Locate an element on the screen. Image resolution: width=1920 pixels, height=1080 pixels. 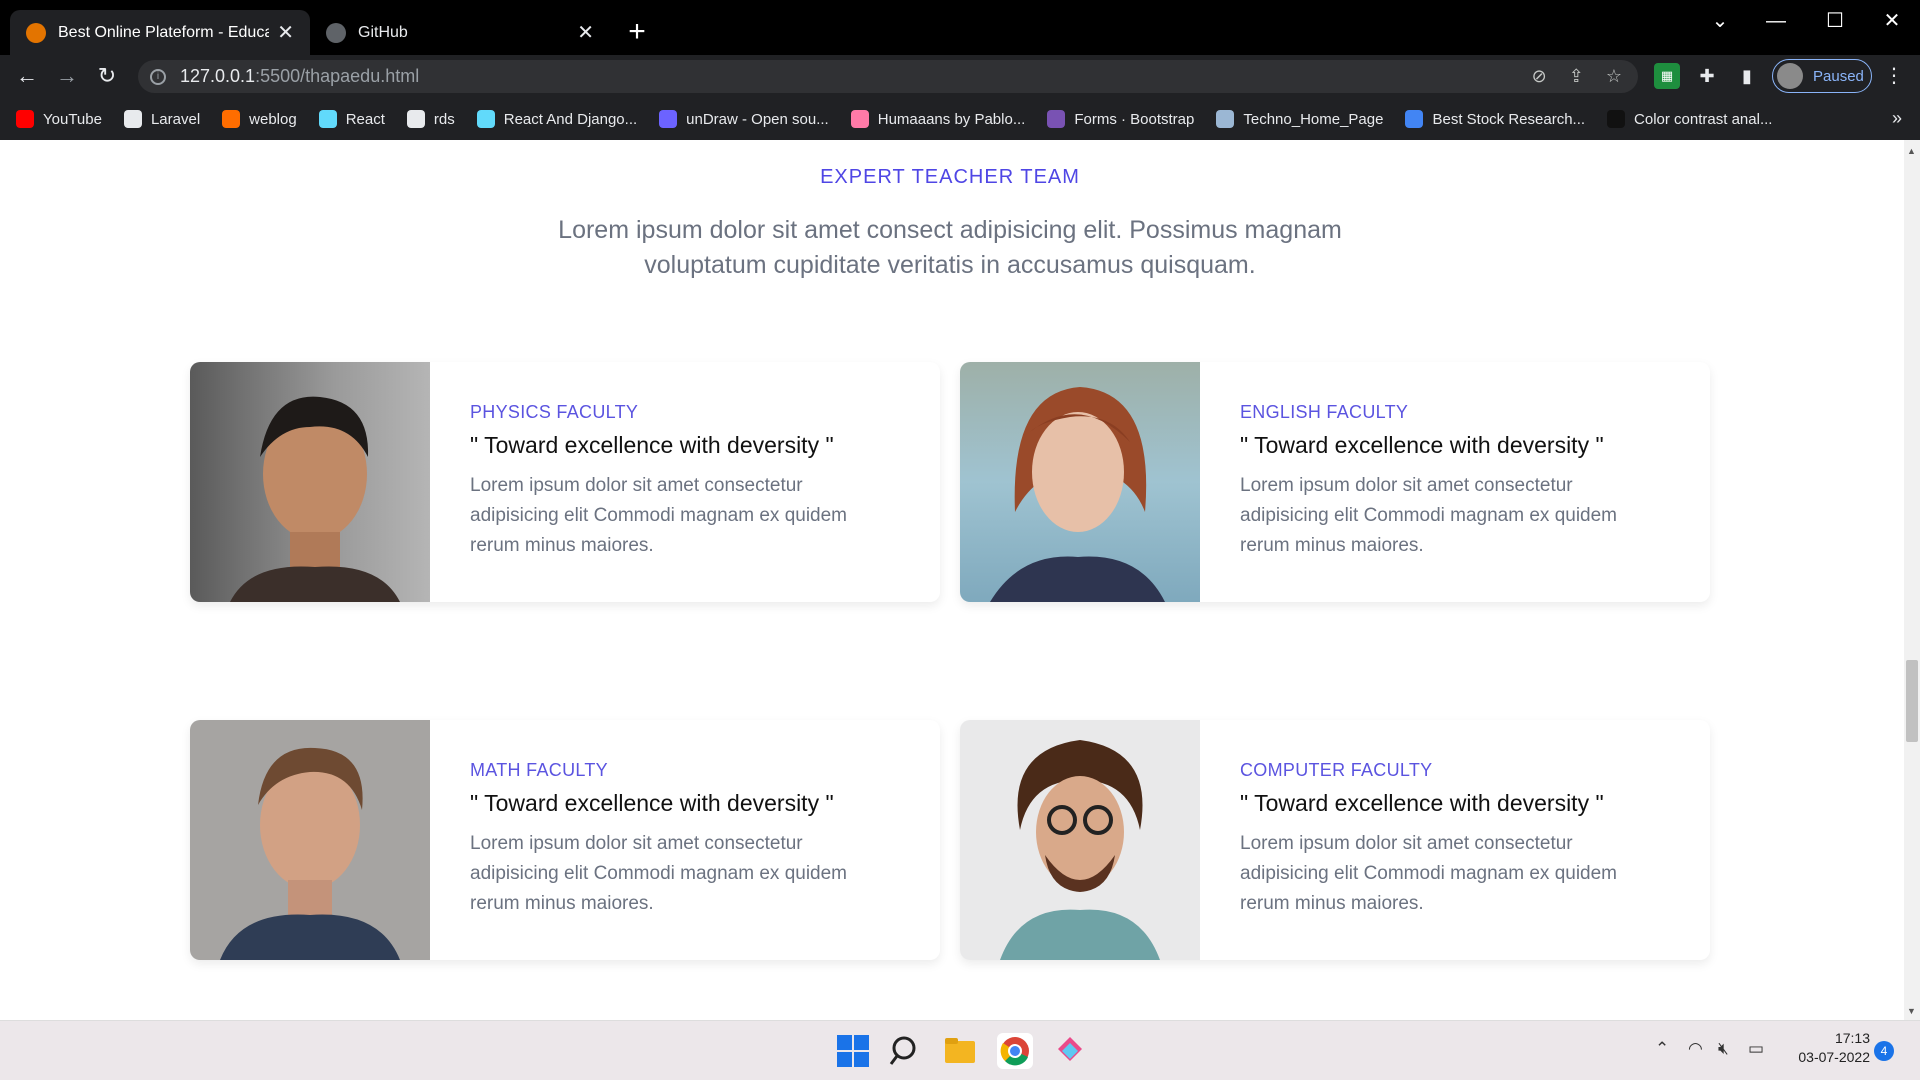
share-icon: ⇪ is located at coordinates (1576, 76).